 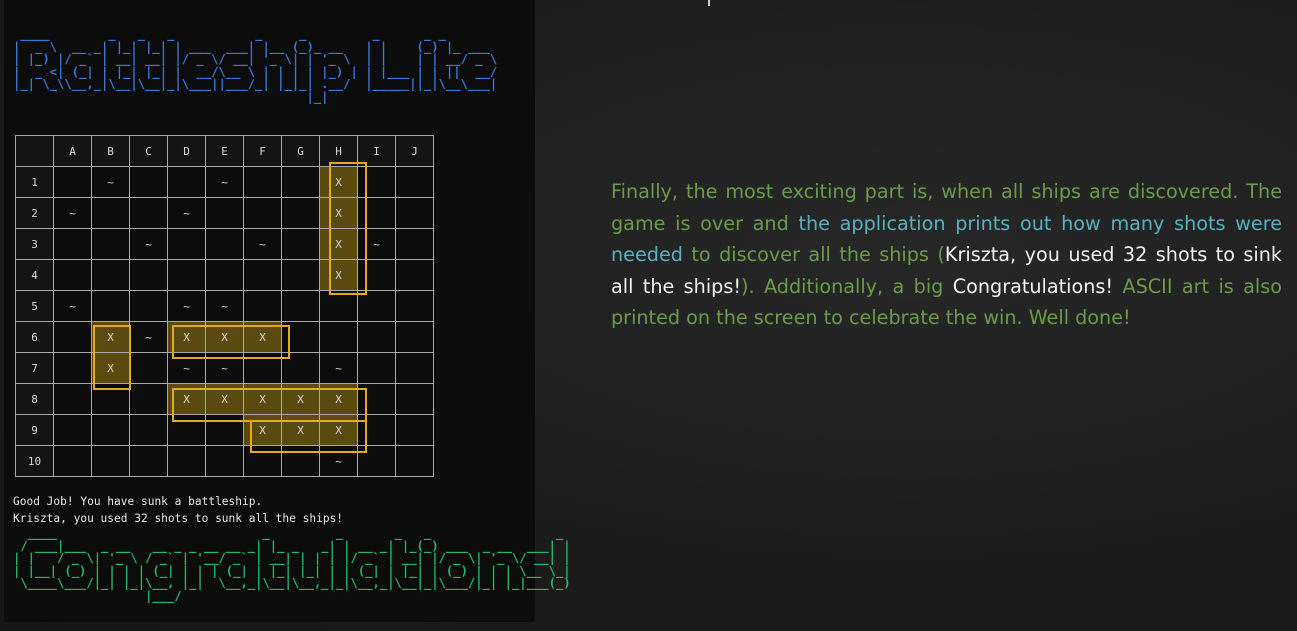 What do you see at coordinates (34, 182) in the screenshot?
I see `row-header: 1` at bounding box center [34, 182].